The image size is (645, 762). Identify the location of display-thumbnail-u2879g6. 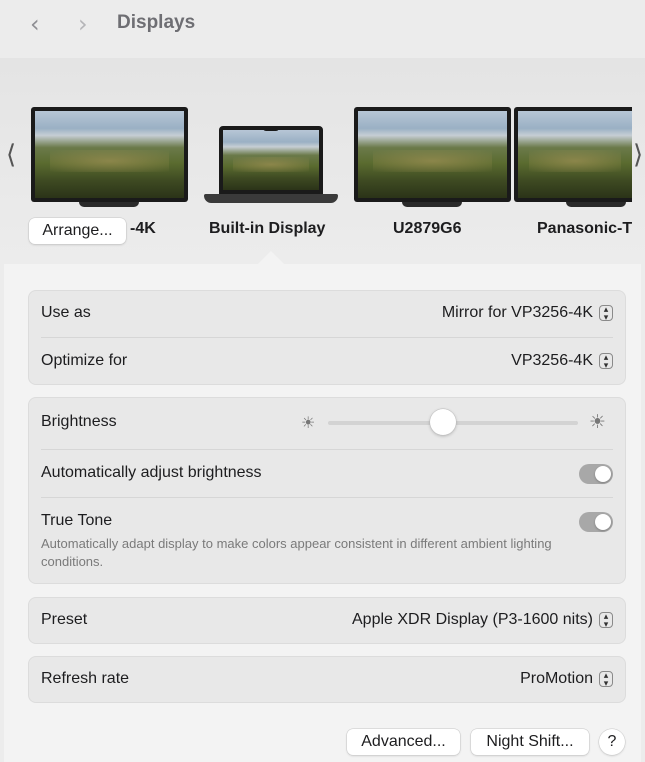
(432, 154).